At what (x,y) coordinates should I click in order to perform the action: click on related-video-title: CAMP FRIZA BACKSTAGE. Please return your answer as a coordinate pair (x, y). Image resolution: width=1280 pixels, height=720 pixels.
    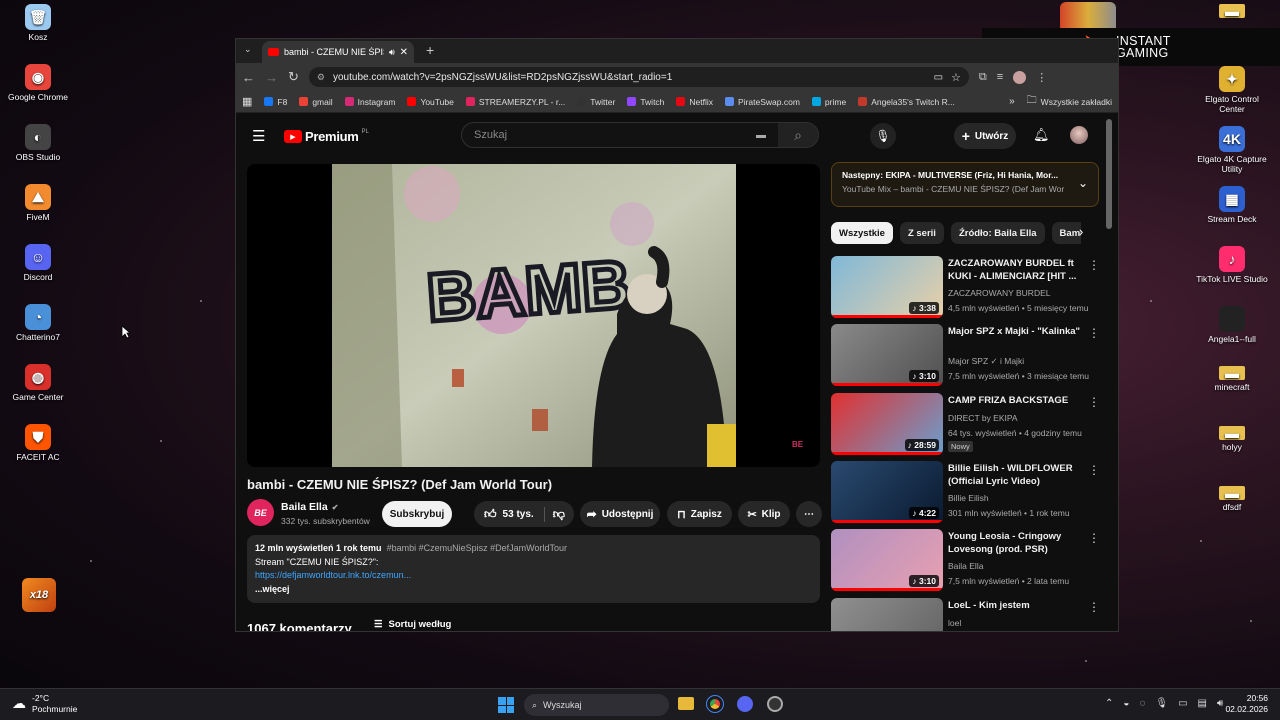
    Looking at the image, I should click on (1015, 401).